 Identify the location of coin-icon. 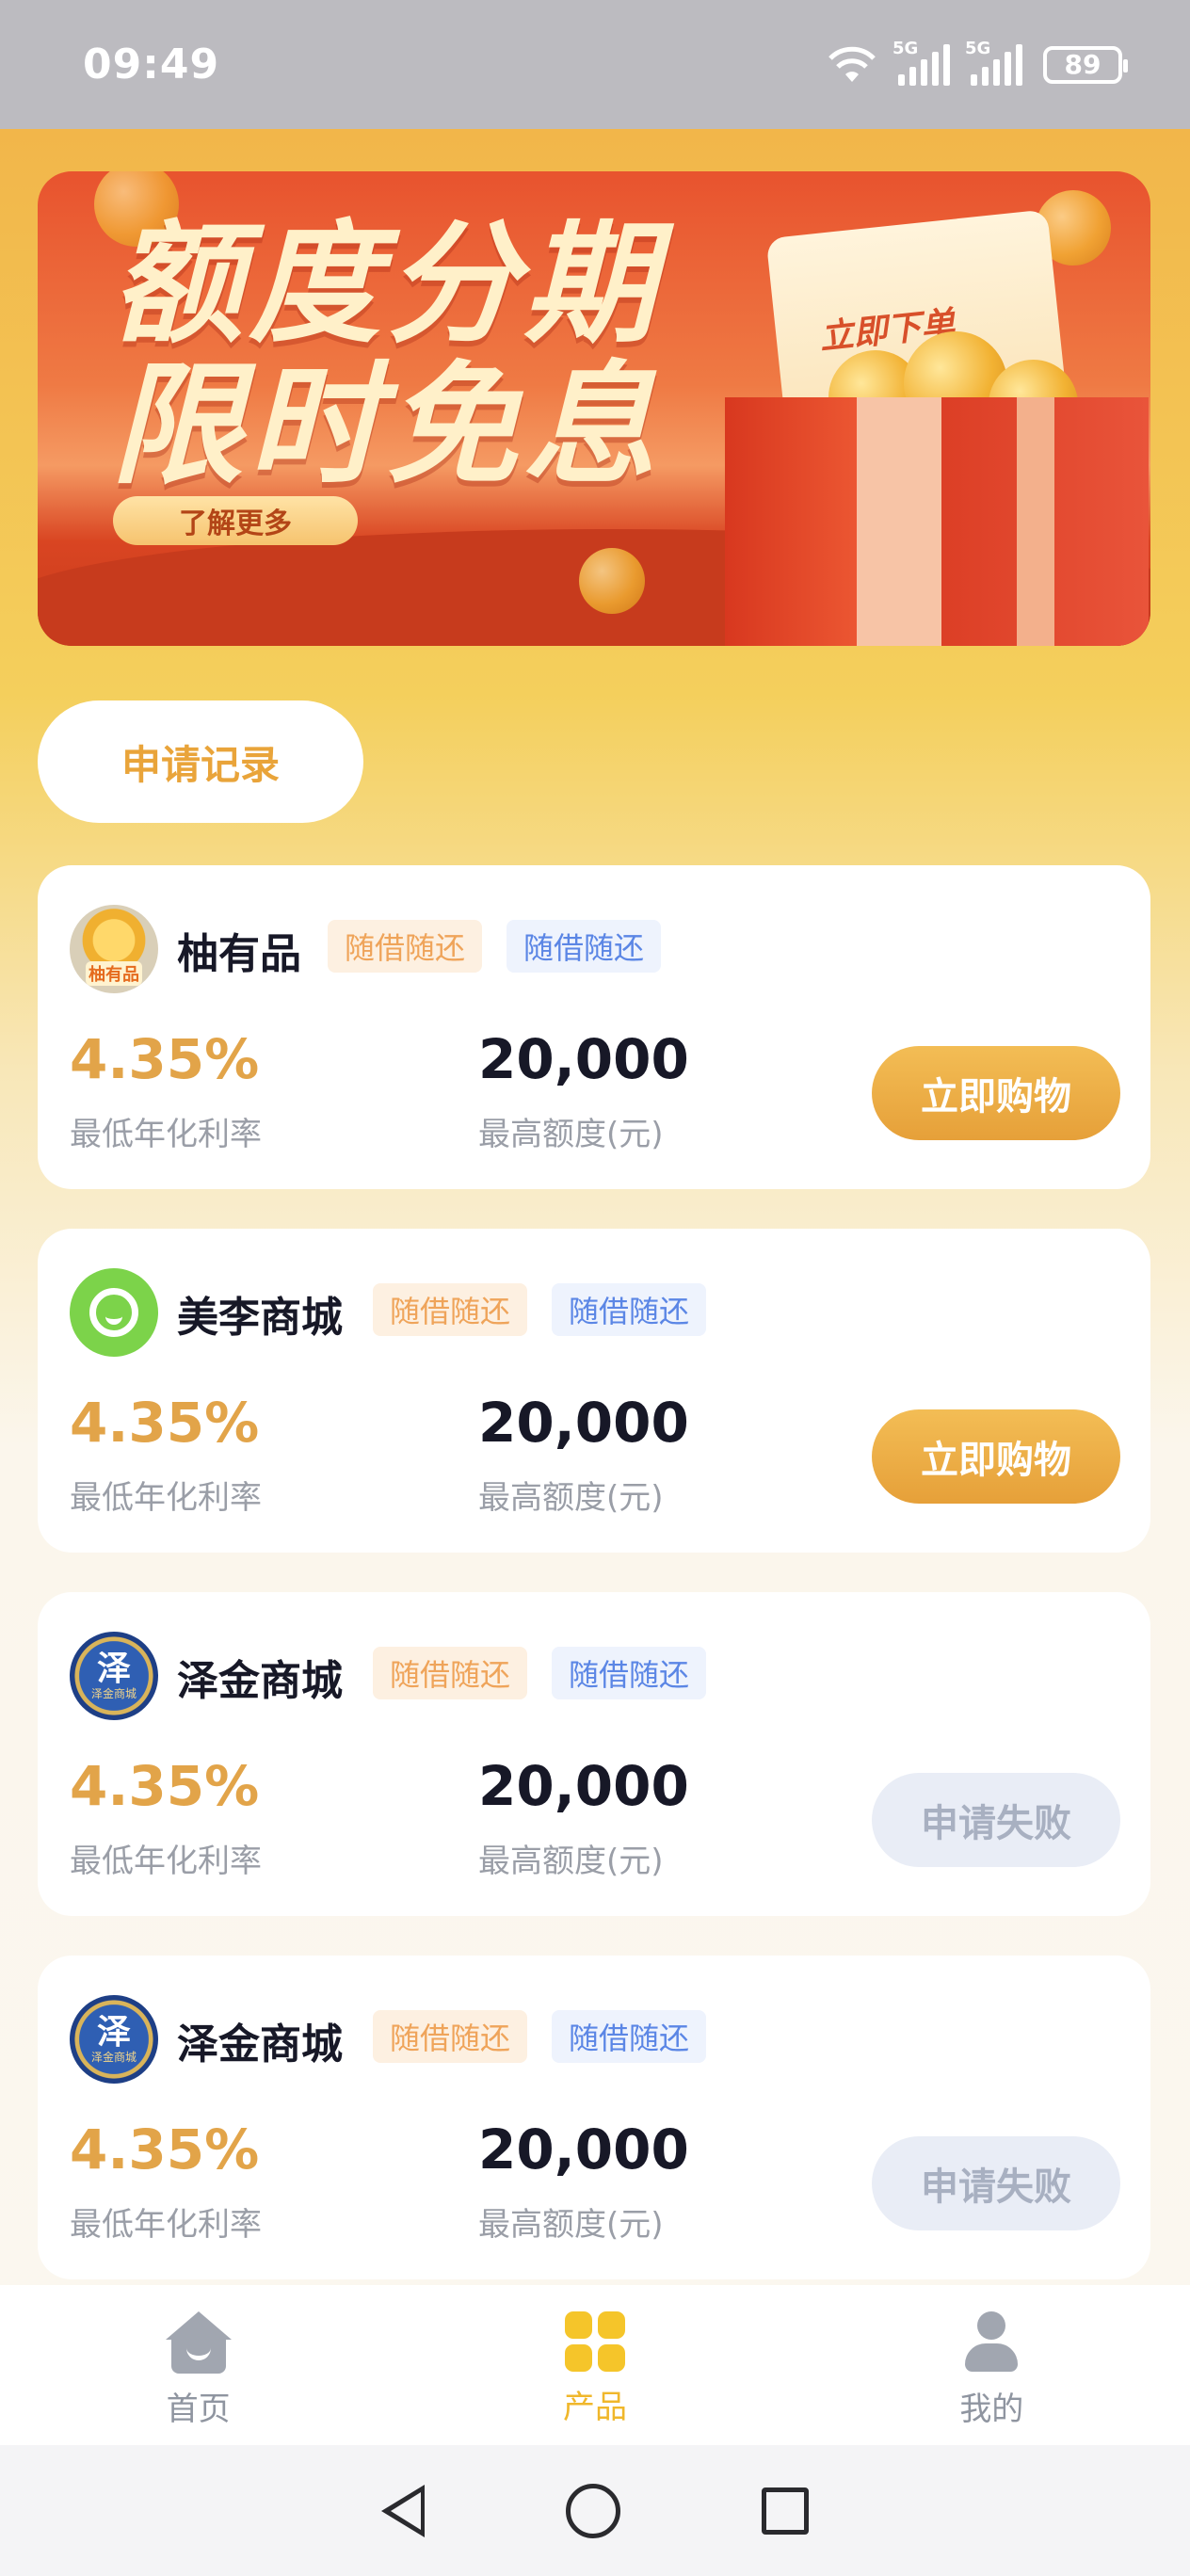
(612, 581).